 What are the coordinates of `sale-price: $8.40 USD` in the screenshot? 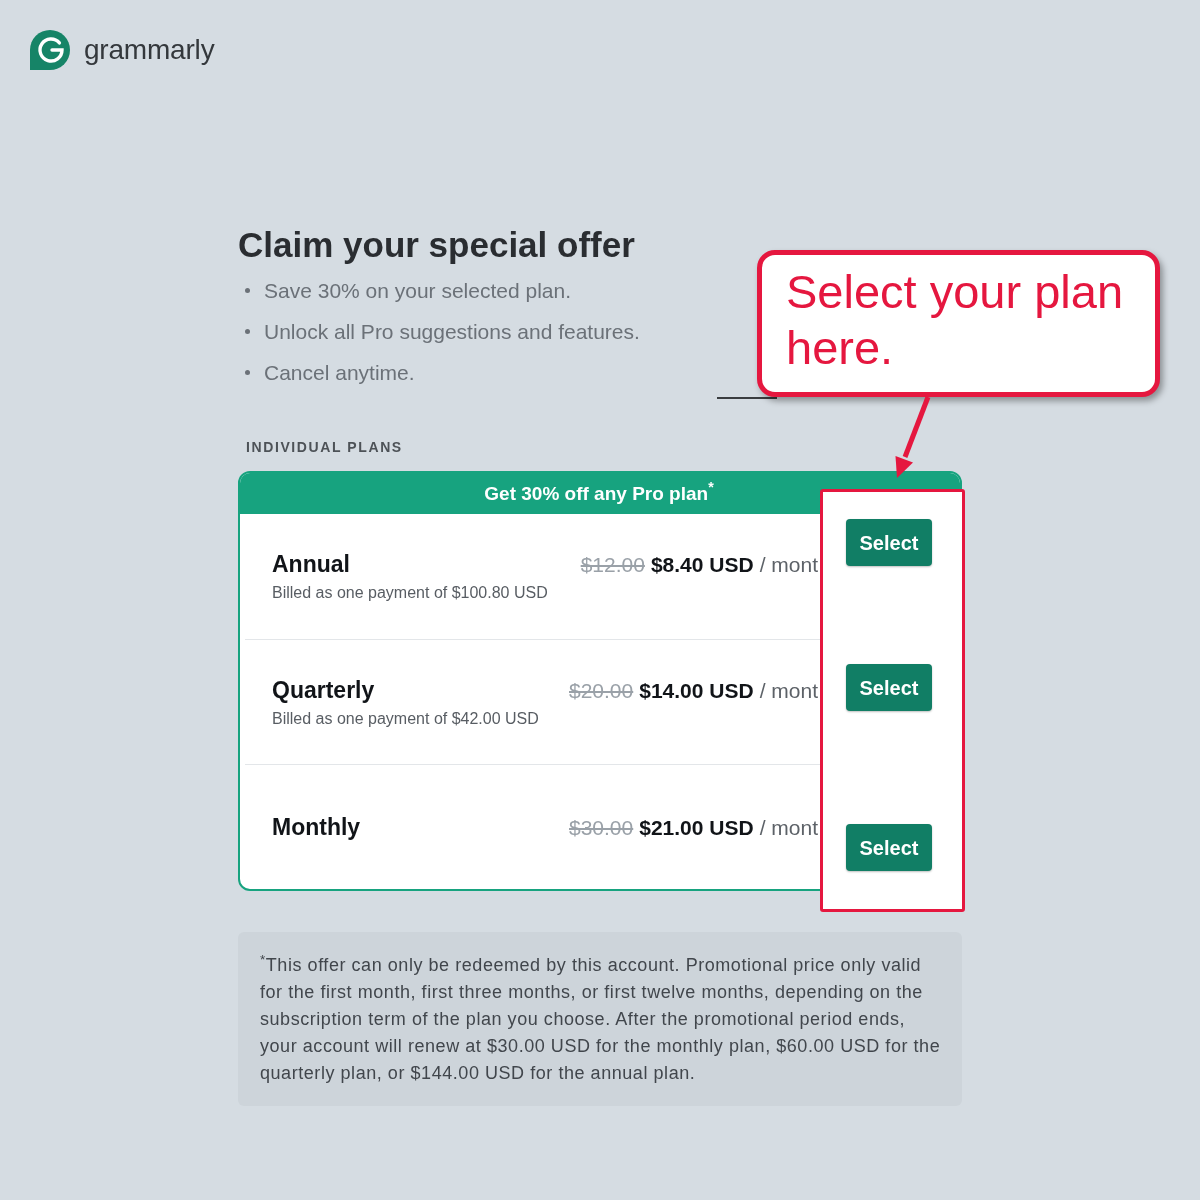 It's located at (702, 565).